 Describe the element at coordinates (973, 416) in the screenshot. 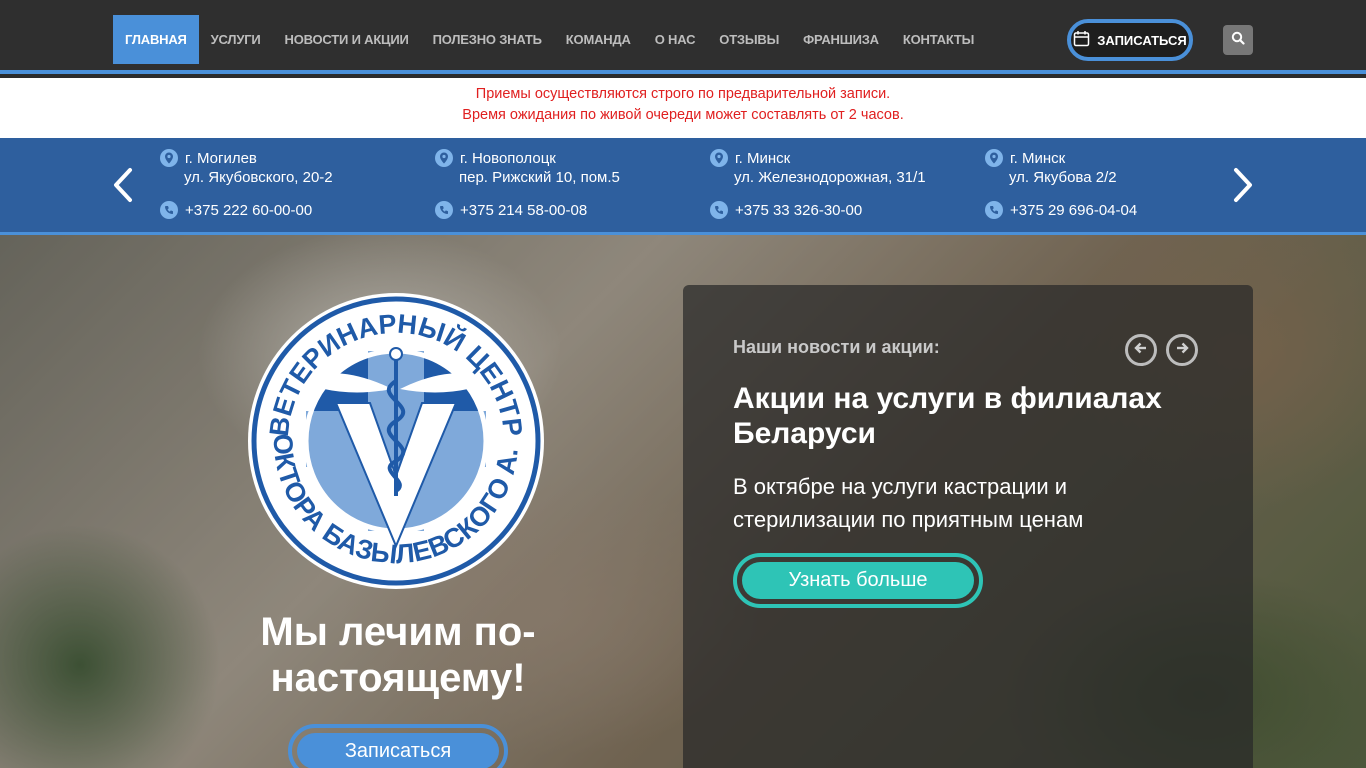

I see `news-title: Акции на услуги в филиалах Беларуси` at that location.